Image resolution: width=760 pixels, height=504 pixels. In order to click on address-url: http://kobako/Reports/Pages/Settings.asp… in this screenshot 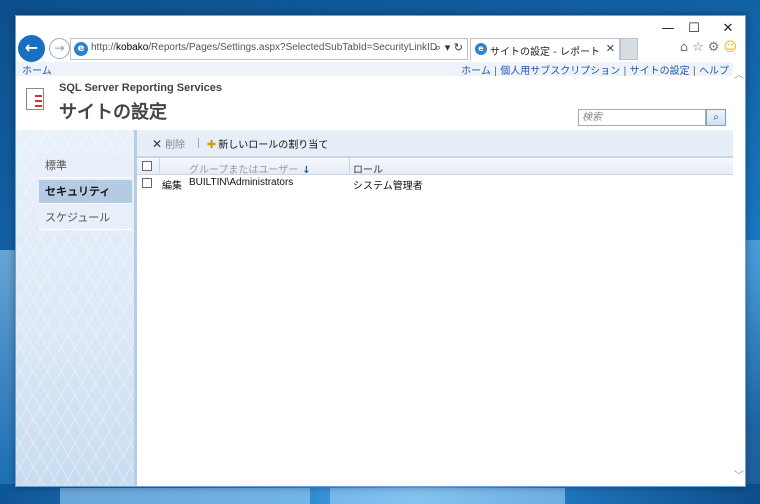, I will do `click(264, 47)`.